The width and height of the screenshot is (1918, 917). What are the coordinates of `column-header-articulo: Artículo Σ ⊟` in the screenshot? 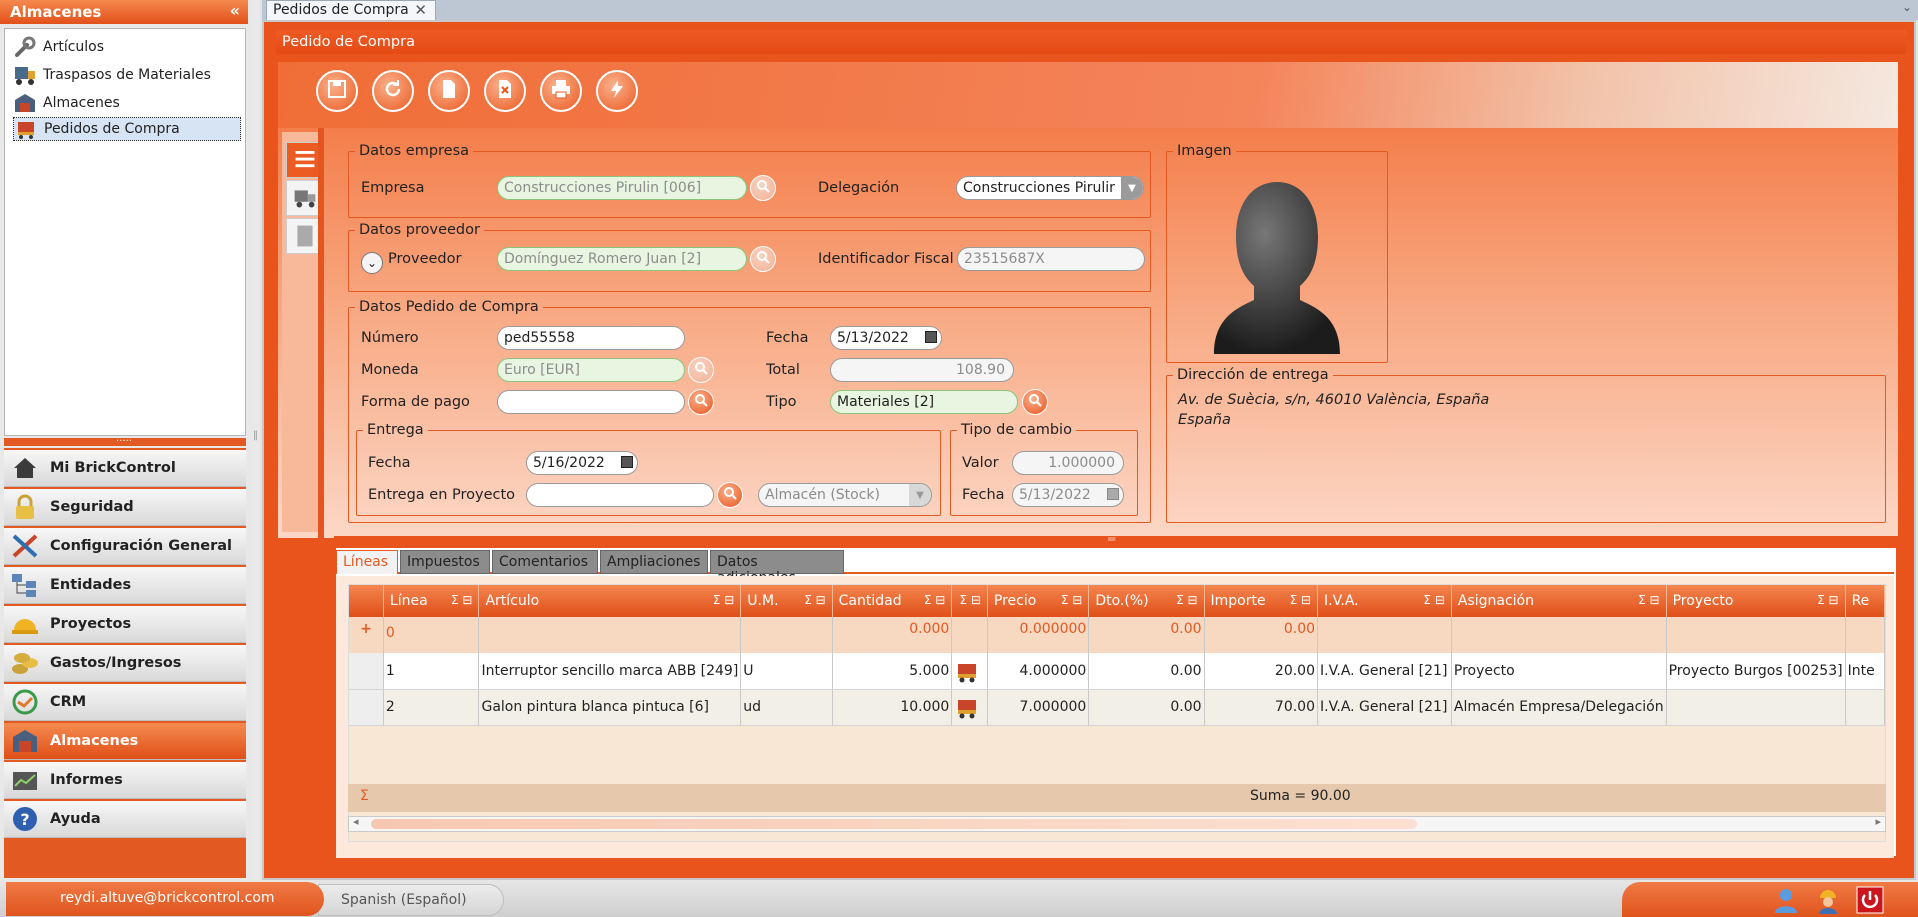 It's located at (610, 601).